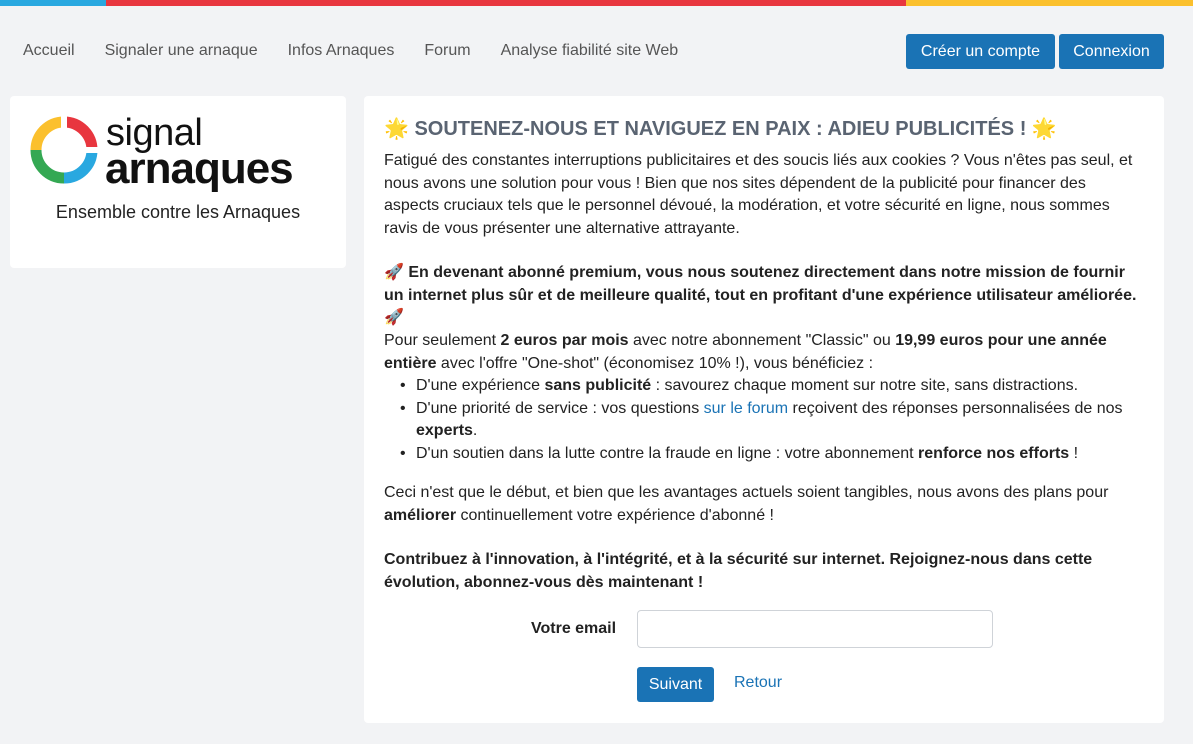  I want to click on email-label: Votre email, so click(574, 628).